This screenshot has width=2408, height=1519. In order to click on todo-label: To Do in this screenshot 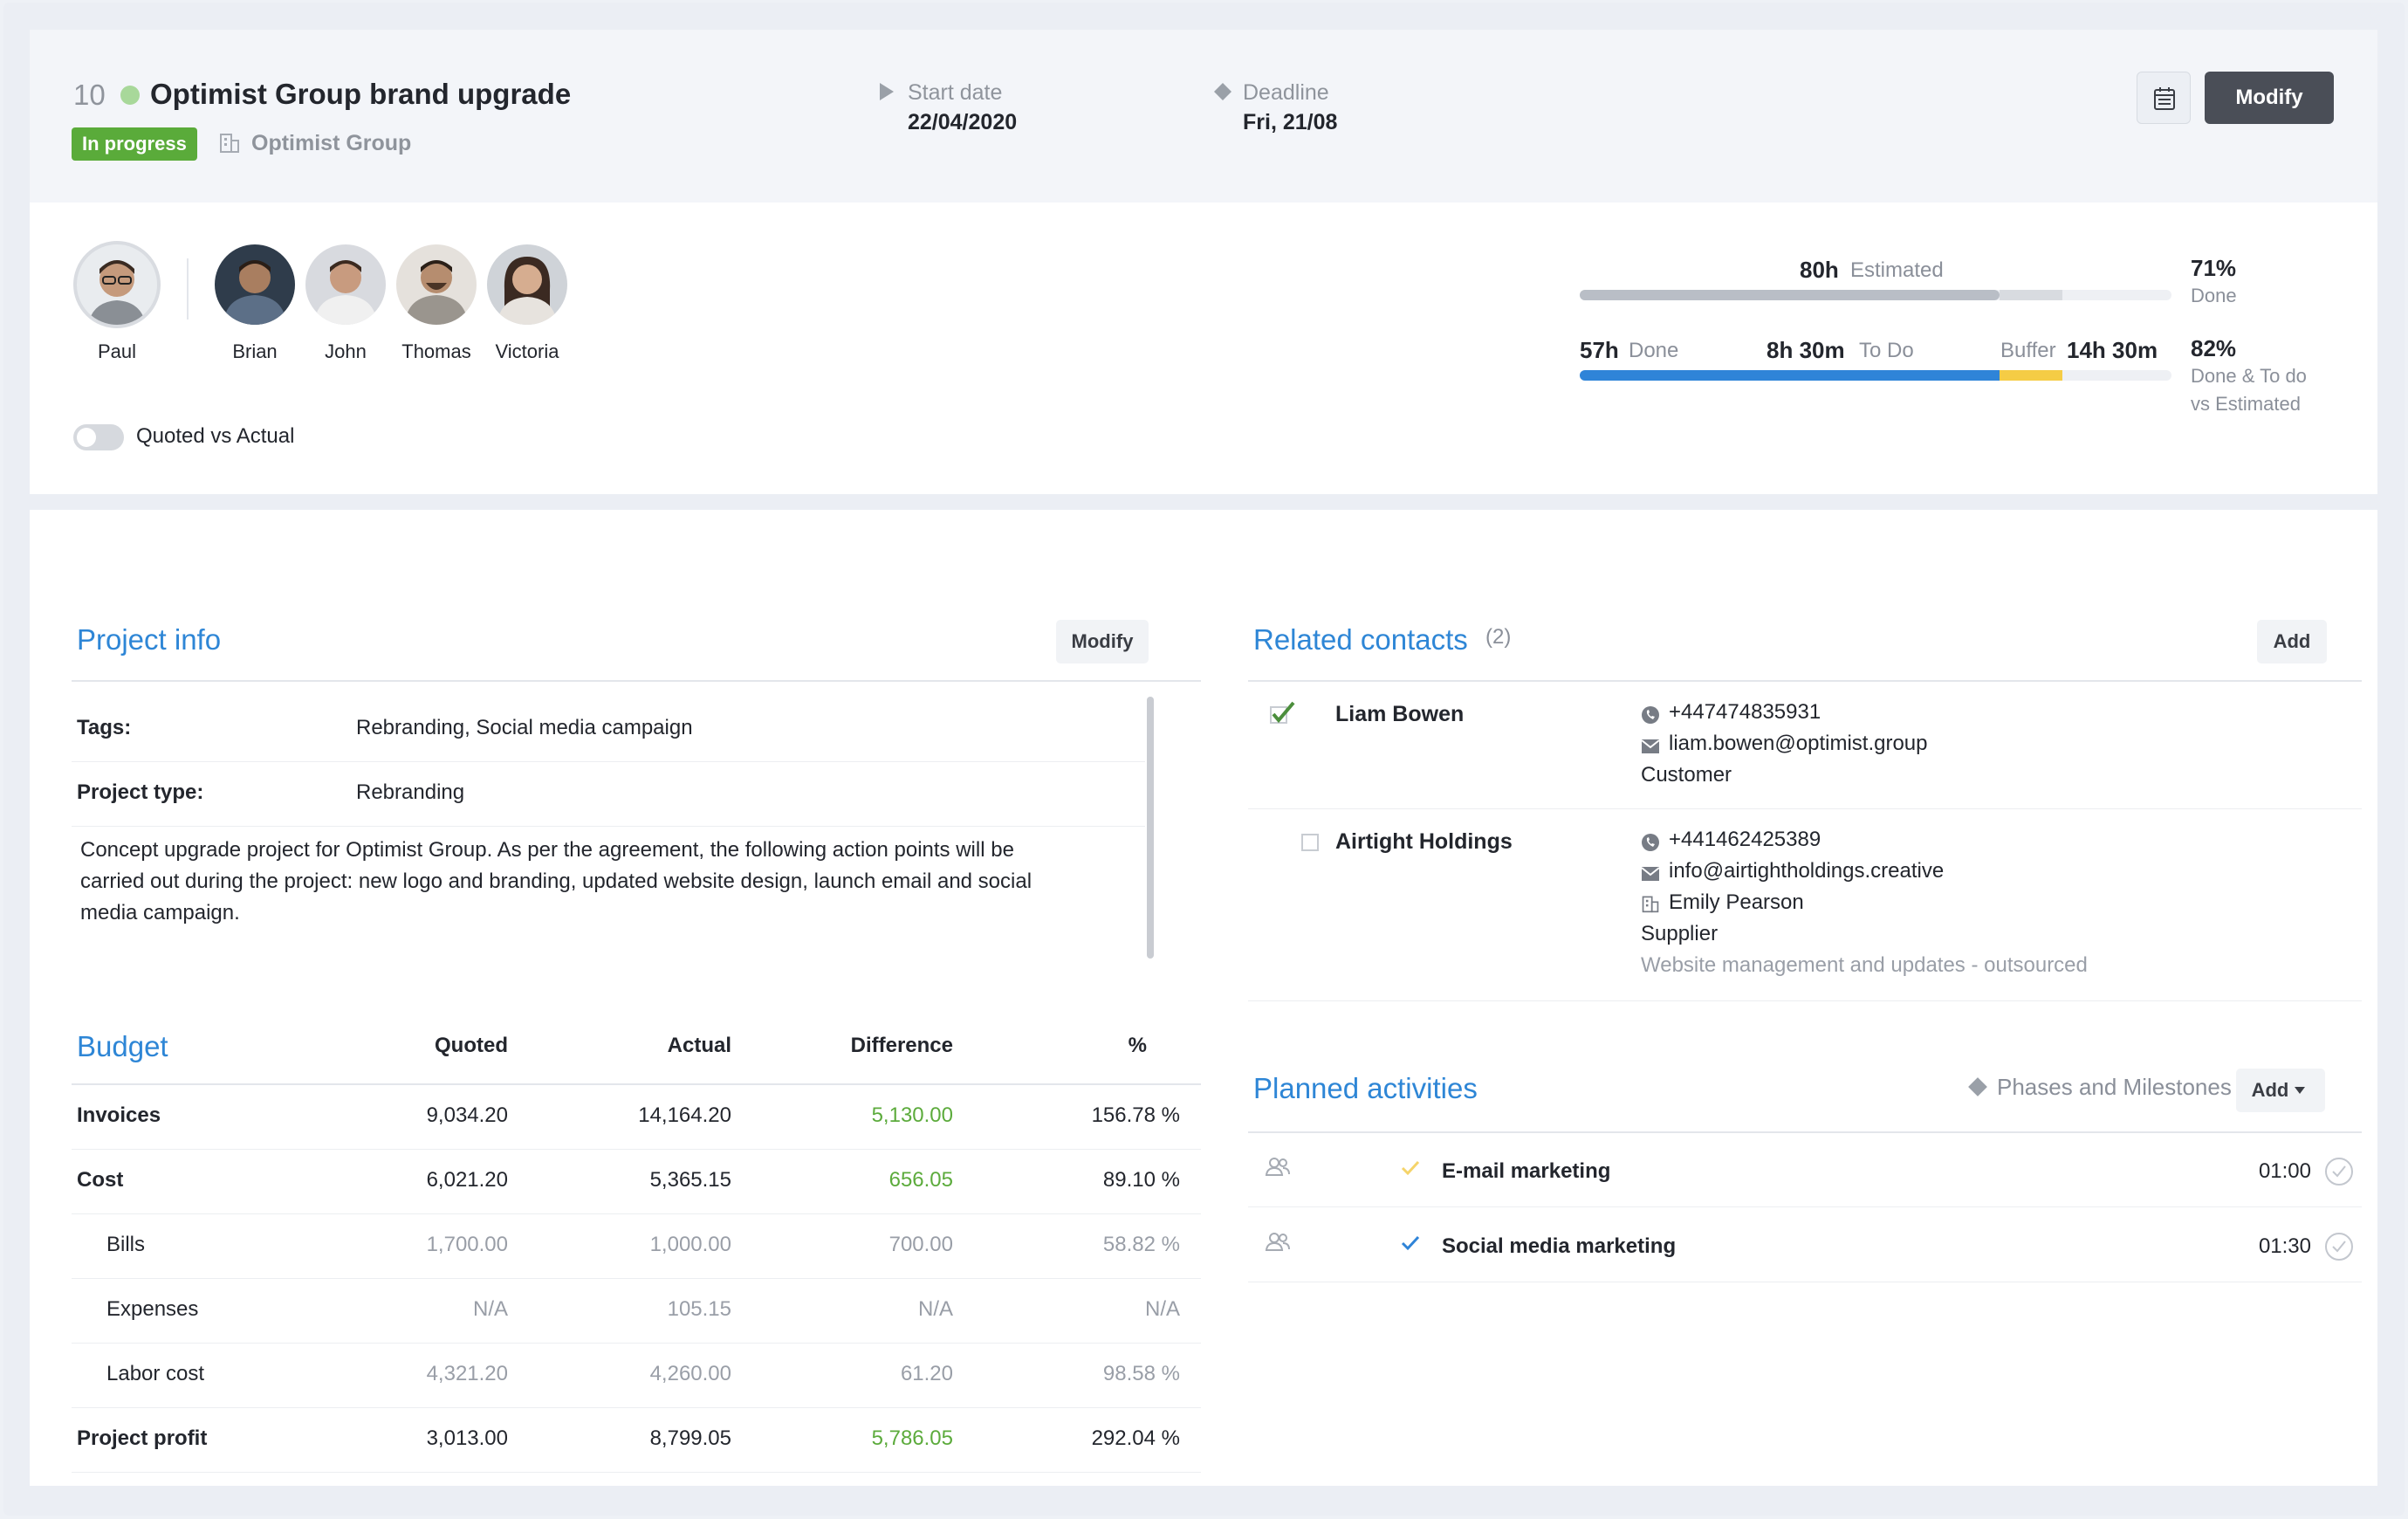, I will do `click(1886, 350)`.